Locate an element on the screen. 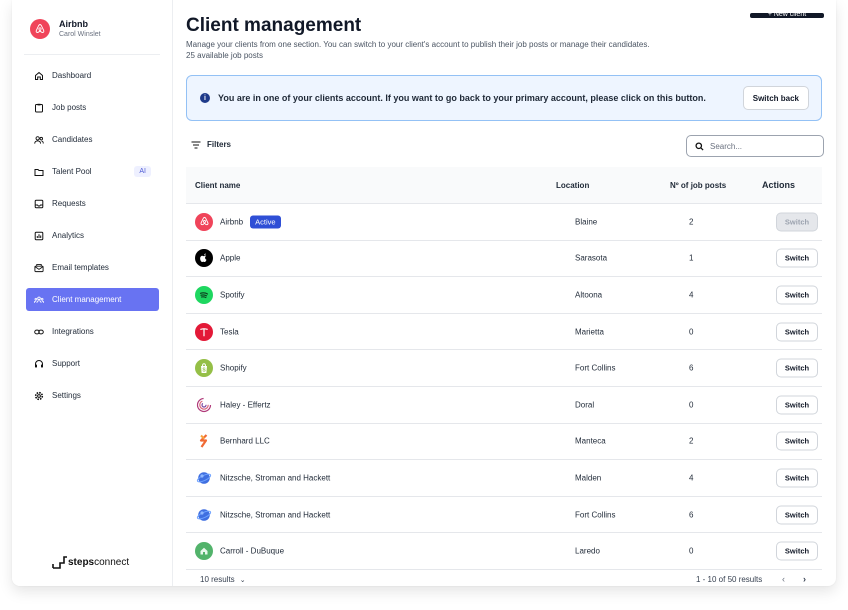  sidebar-item-candidates: Candidates is located at coordinates (92, 139).